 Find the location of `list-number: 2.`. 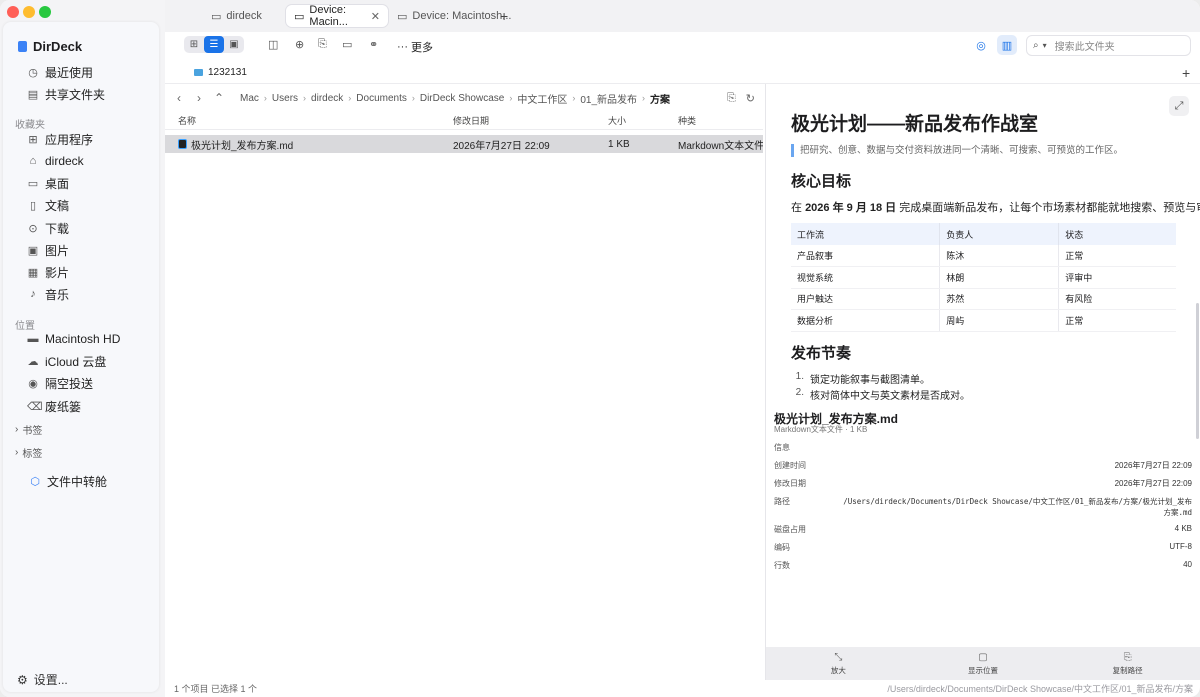

list-number: 2. is located at coordinates (799, 392).